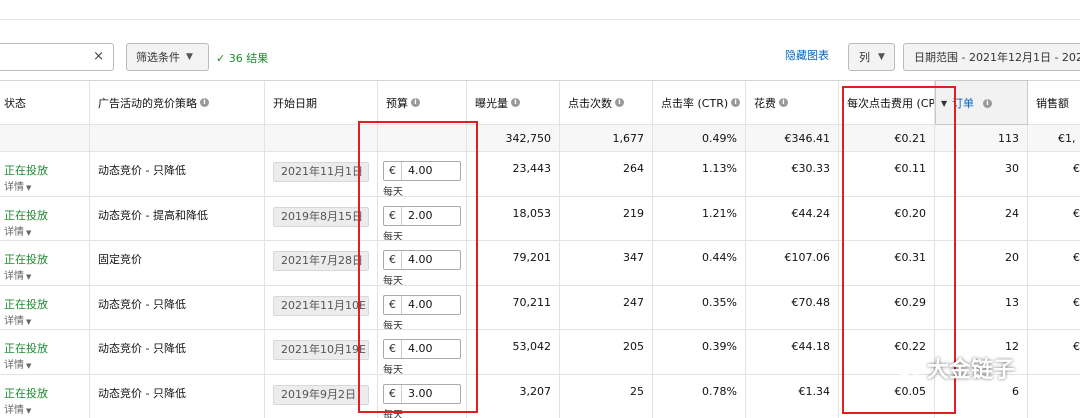 This screenshot has height=418, width=1080. Describe the element at coordinates (981, 174) in the screenshot. I see `orders-cell: 30` at that location.